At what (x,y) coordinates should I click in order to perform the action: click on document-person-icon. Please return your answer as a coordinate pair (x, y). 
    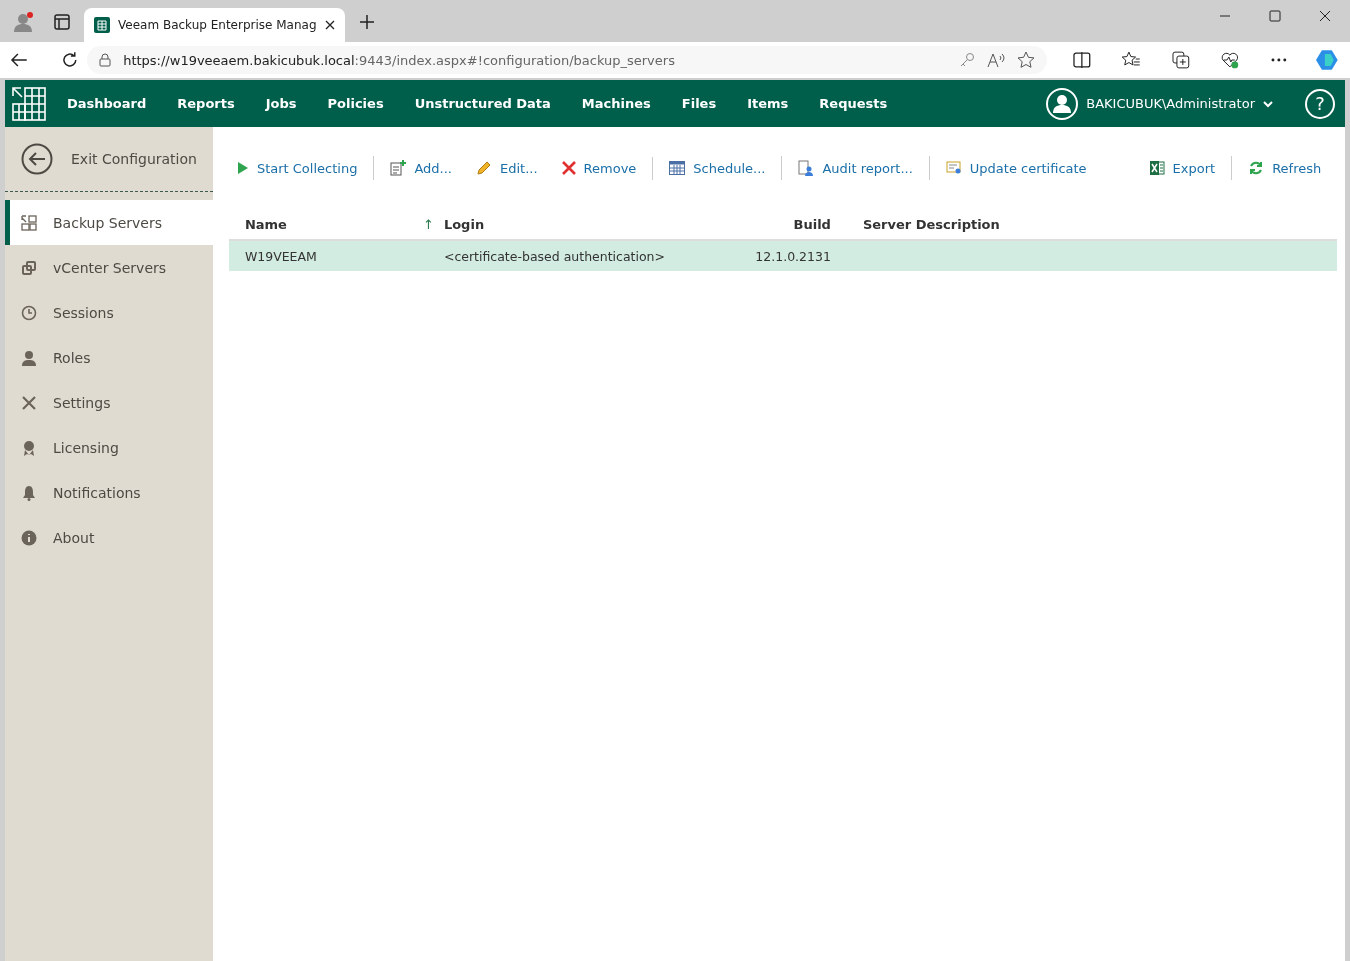
    Looking at the image, I should click on (806, 168).